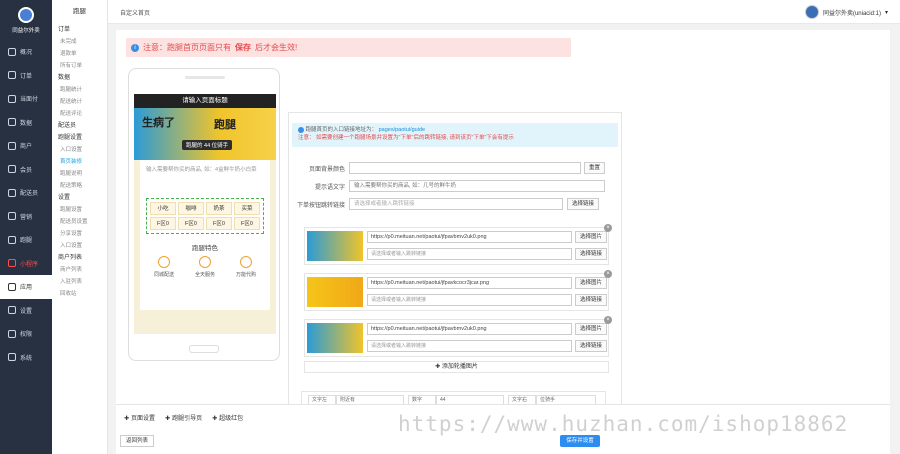 The width and height of the screenshot is (900, 454). I want to click on sidebar-item-1: 订单, so click(26, 76).